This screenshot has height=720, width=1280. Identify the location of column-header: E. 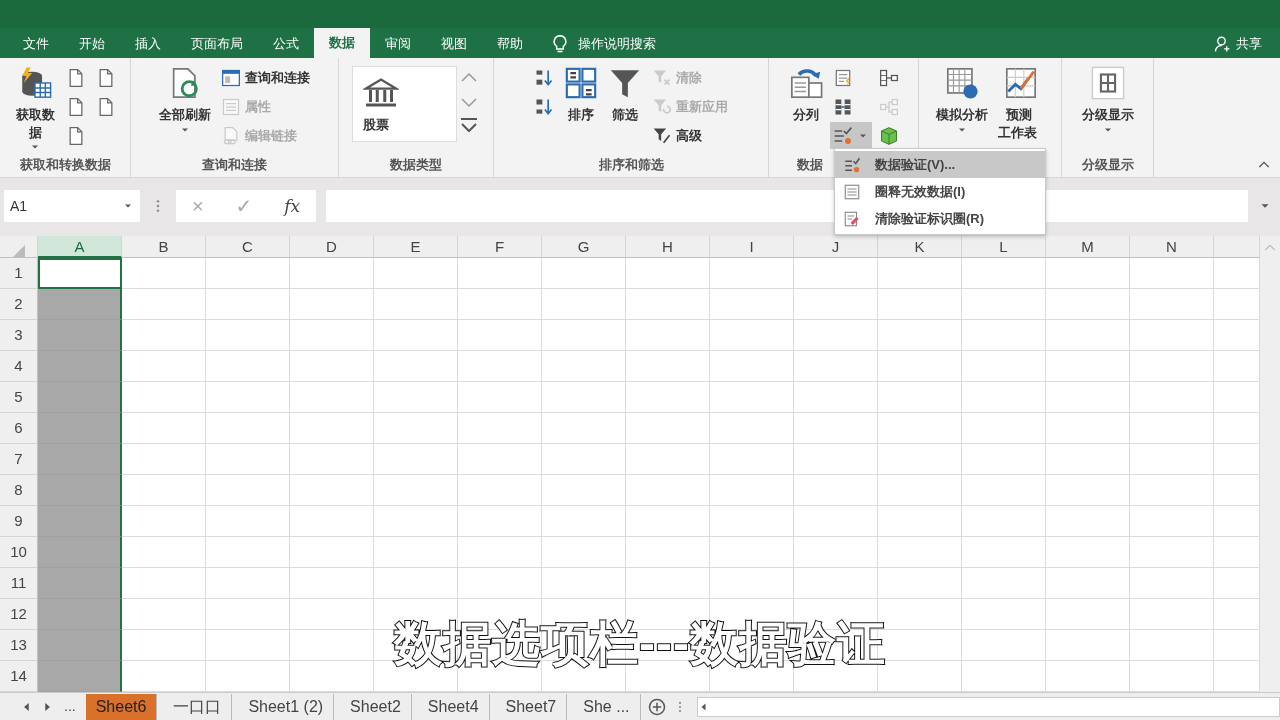
(416, 247).